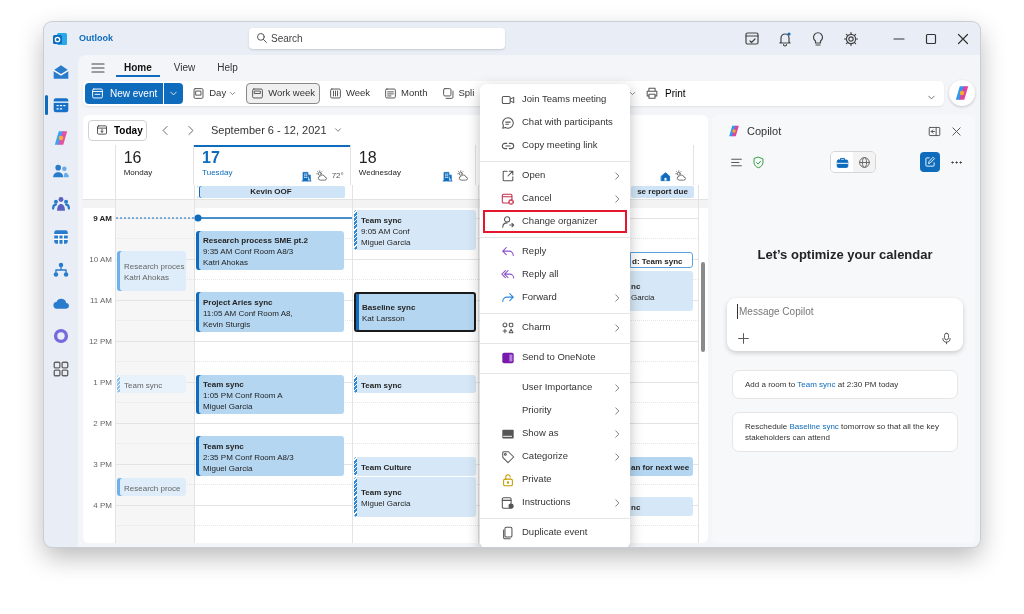 The image size is (1024, 614). I want to click on menu-item: User Importance, so click(555, 386).